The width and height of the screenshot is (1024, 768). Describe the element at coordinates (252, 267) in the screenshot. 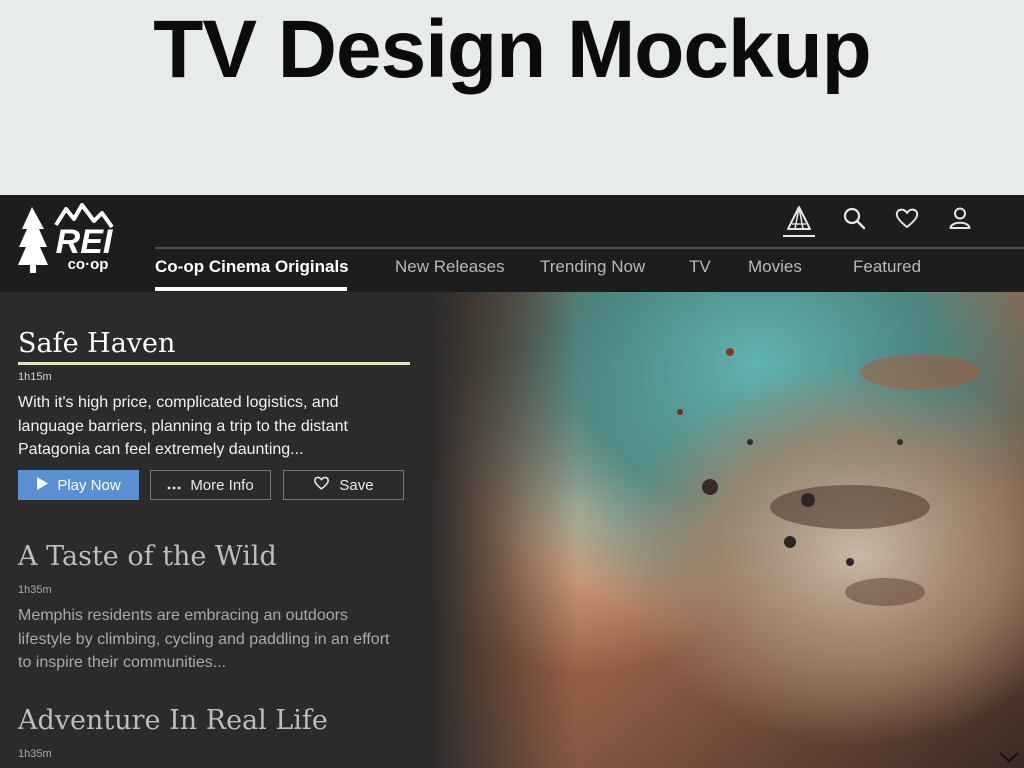

I see `tab-co-op-cinema-originals: Co-op Cinema Originals` at that location.